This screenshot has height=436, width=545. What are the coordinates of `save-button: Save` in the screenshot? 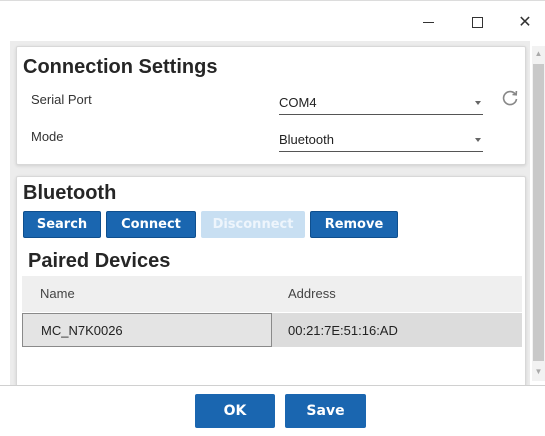 It's located at (325, 411).